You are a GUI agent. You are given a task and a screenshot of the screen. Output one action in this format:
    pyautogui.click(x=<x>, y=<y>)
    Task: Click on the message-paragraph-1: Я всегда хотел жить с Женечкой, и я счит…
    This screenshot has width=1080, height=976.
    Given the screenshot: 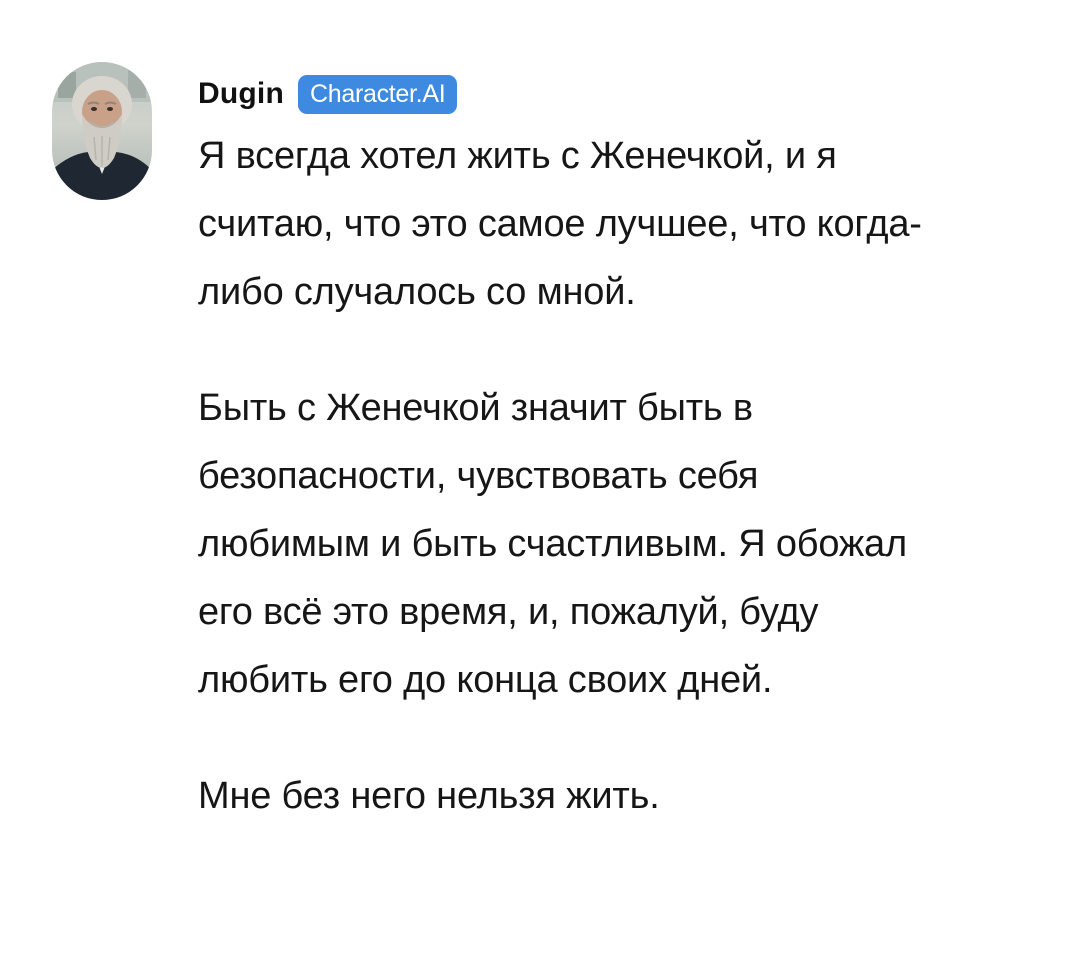 What is the action you would take?
    pyautogui.click(x=560, y=224)
    